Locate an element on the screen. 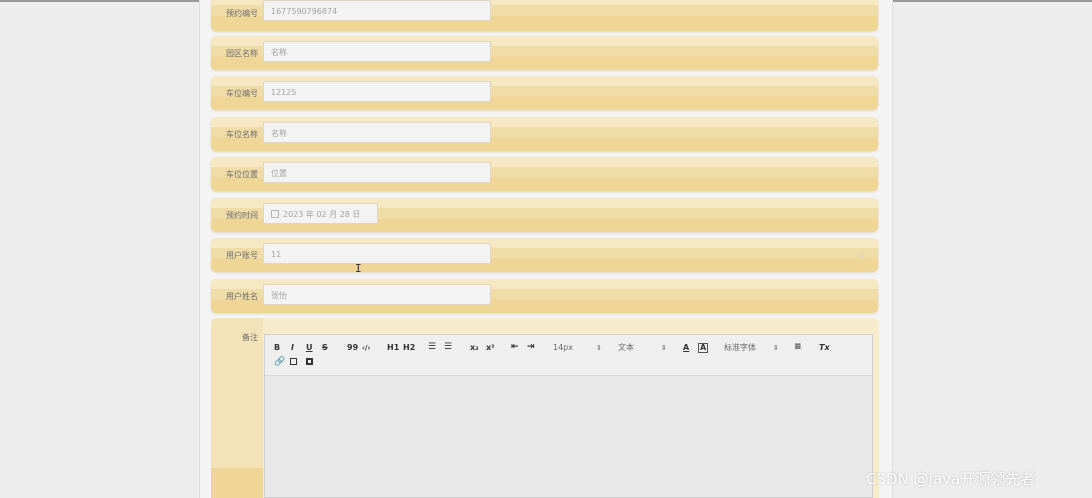 The height and width of the screenshot is (498, 1092). text-type-caret-icon: ⇕ is located at coordinates (664, 348).